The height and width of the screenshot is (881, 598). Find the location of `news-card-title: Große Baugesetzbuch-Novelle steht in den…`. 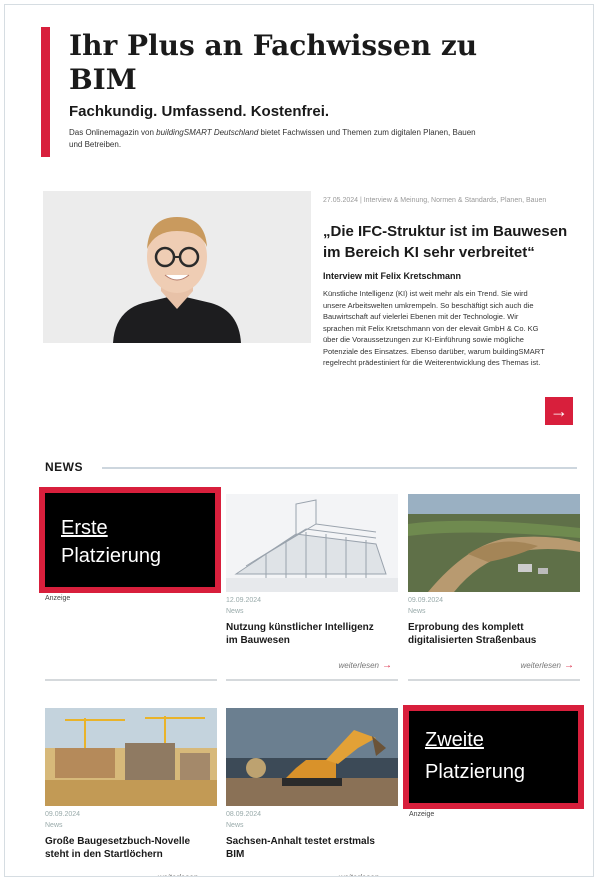

news-card-title: Große Baugesetzbuch-Novelle steht in den… is located at coordinates (125, 848).